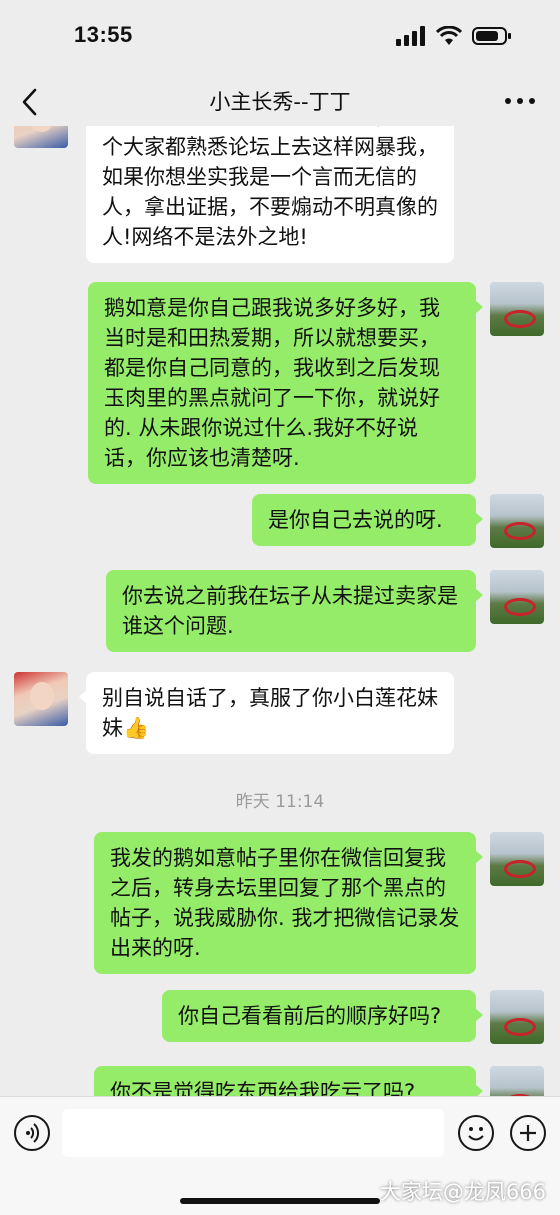 The width and height of the screenshot is (560, 1215). I want to click on chat-bubble-sent: 你去说之前我在坛子从未提过卖家是谁这个问题., so click(294, 611).